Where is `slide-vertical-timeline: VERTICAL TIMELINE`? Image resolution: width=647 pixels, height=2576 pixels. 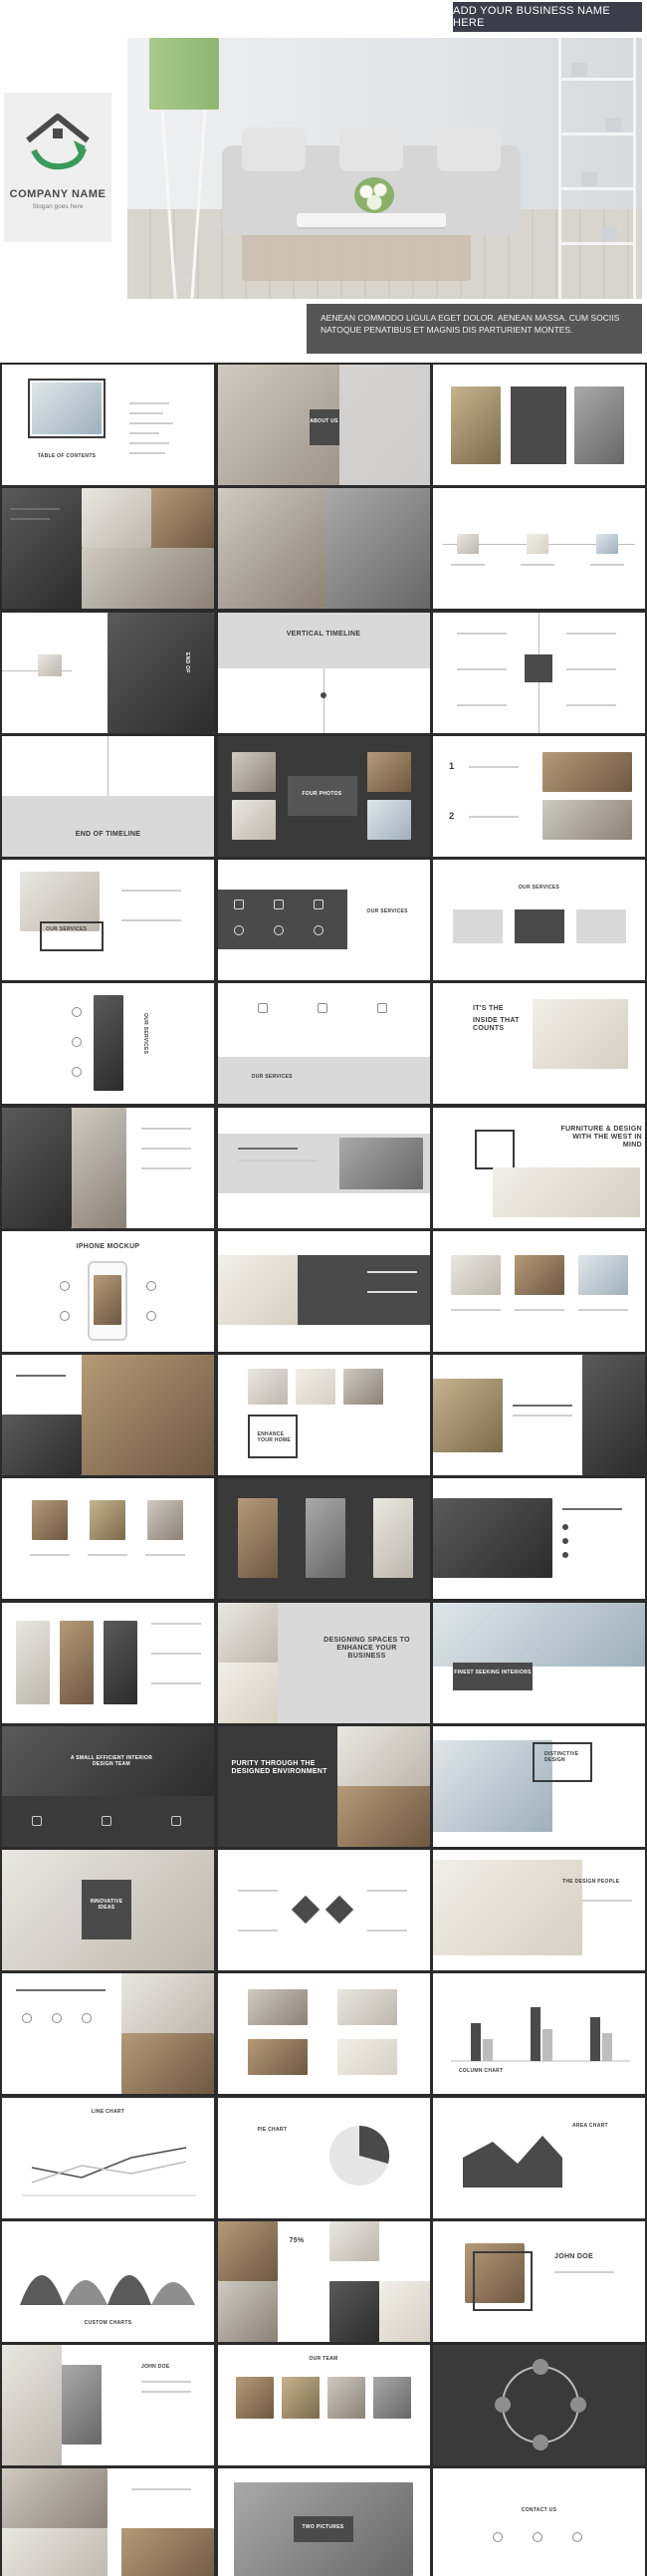
slide-vertical-timeline: VERTICAL TIMELINE is located at coordinates (323, 672).